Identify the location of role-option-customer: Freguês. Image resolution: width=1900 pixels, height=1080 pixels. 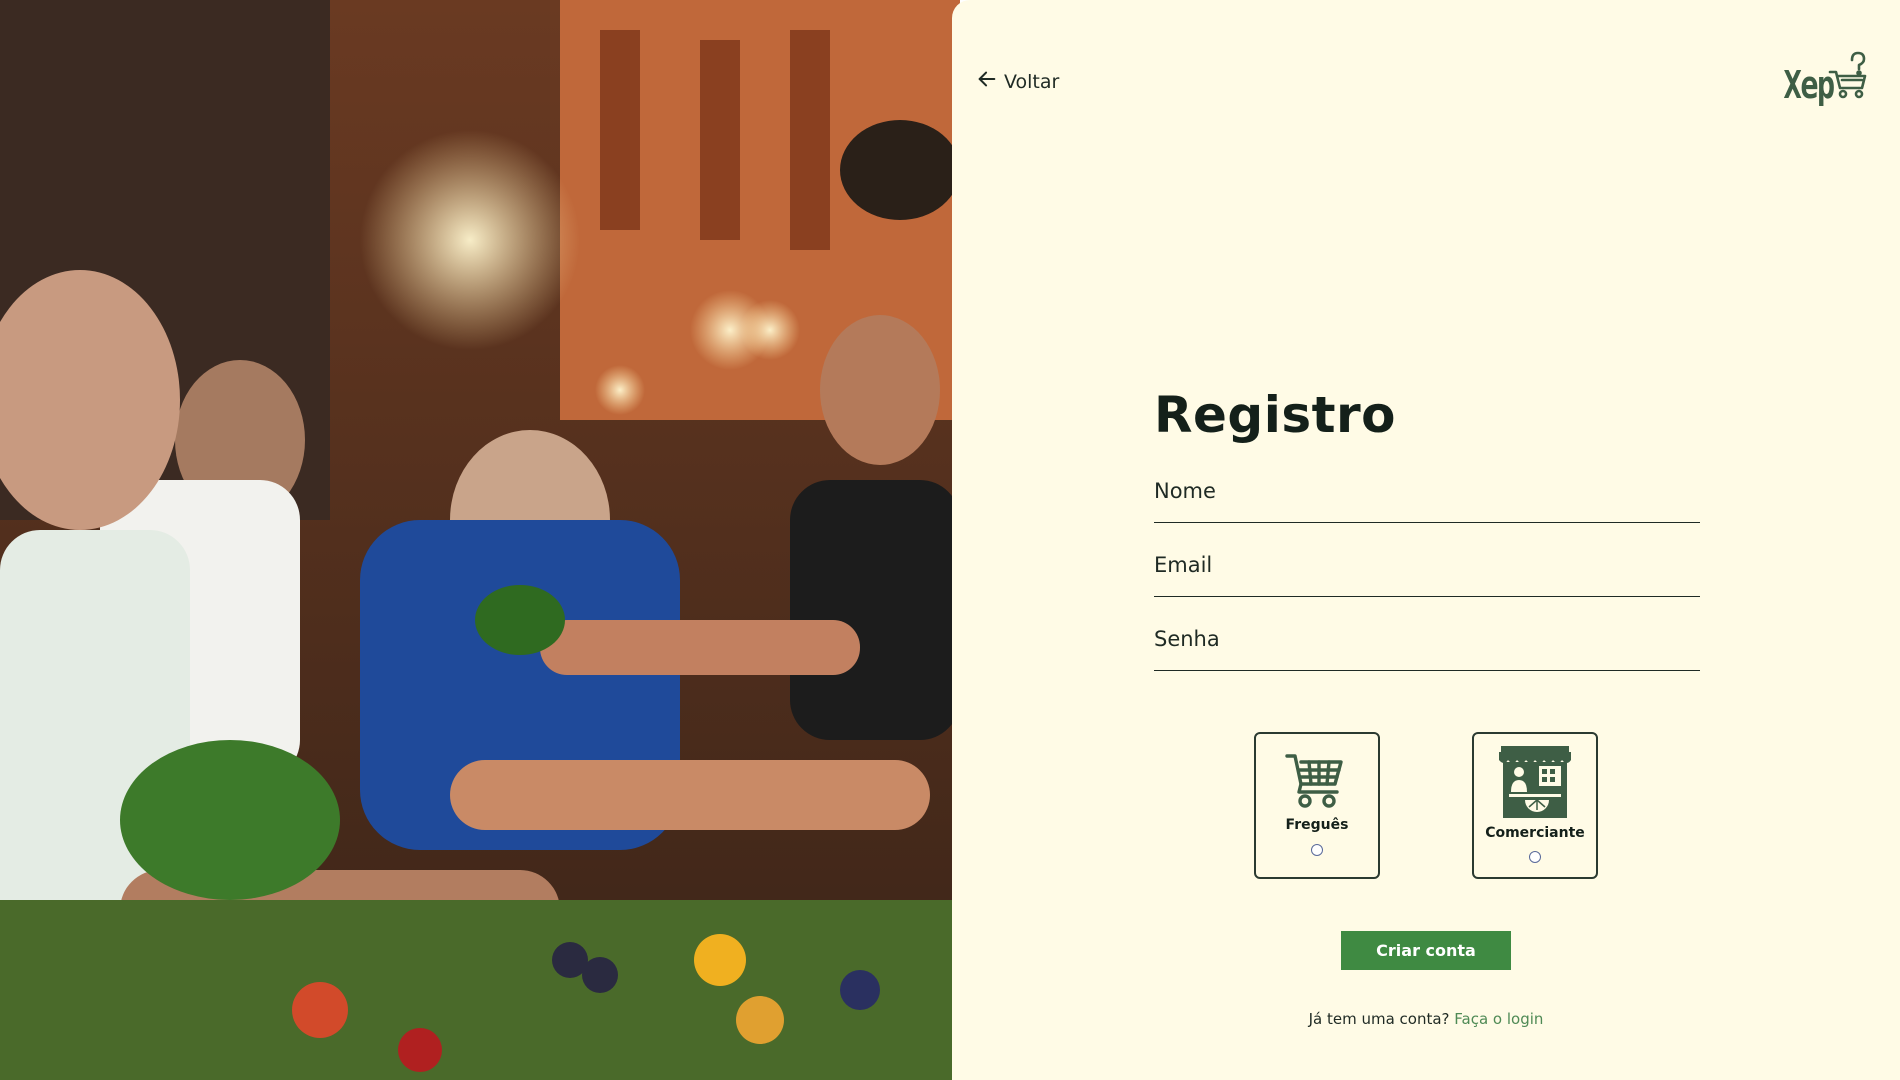
(1317, 805).